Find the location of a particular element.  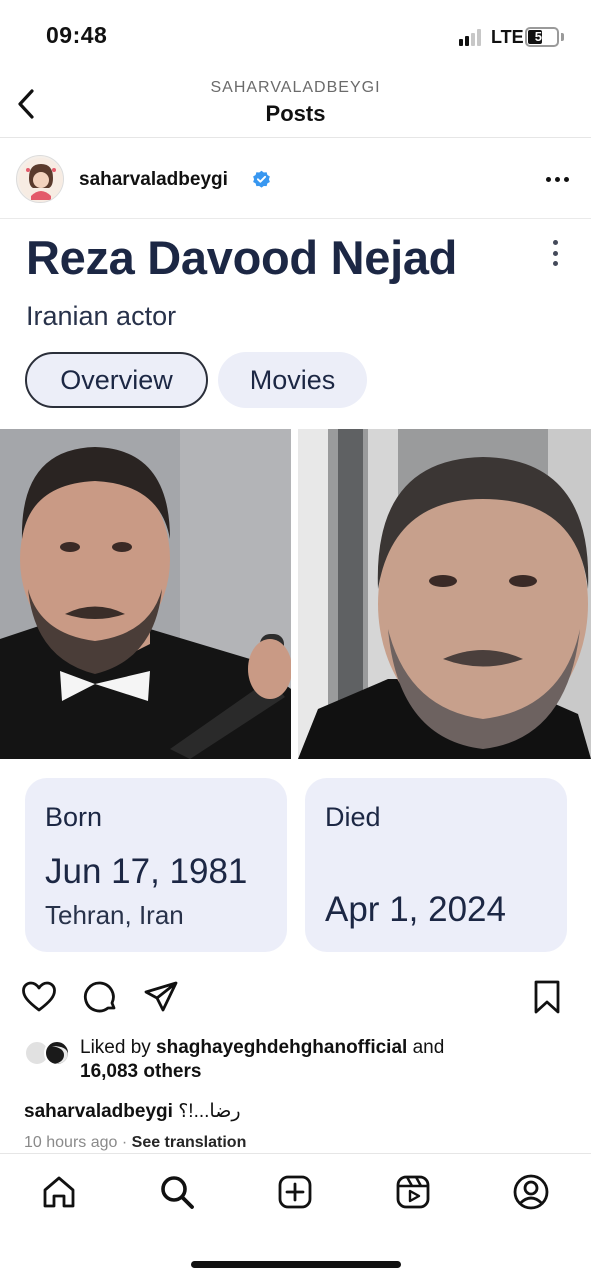

battery-percent: 51 is located at coordinates (542, 36).